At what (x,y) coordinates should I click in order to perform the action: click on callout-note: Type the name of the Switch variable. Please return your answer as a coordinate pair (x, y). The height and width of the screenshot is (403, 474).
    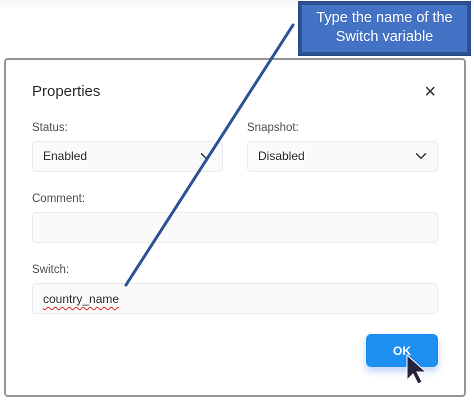
    Looking at the image, I should click on (384, 28).